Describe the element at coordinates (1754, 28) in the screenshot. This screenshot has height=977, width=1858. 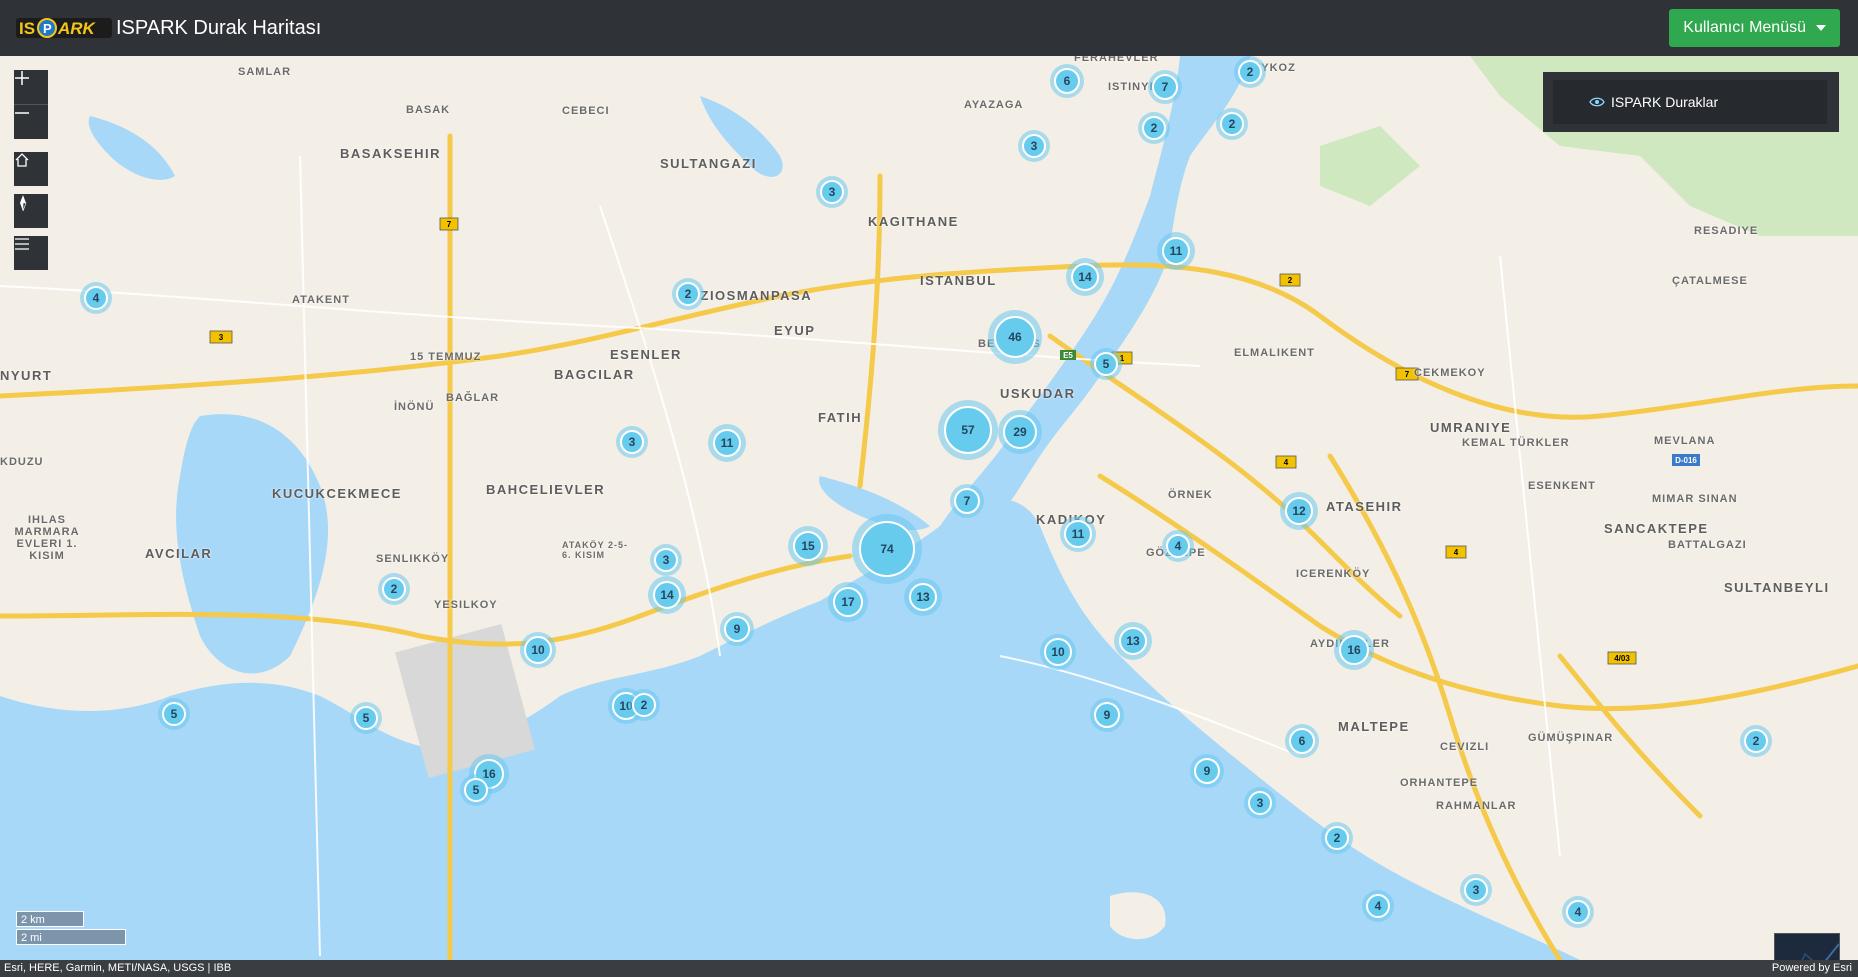
I see `user-menu-button: Kullanıcı Menüsü` at that location.